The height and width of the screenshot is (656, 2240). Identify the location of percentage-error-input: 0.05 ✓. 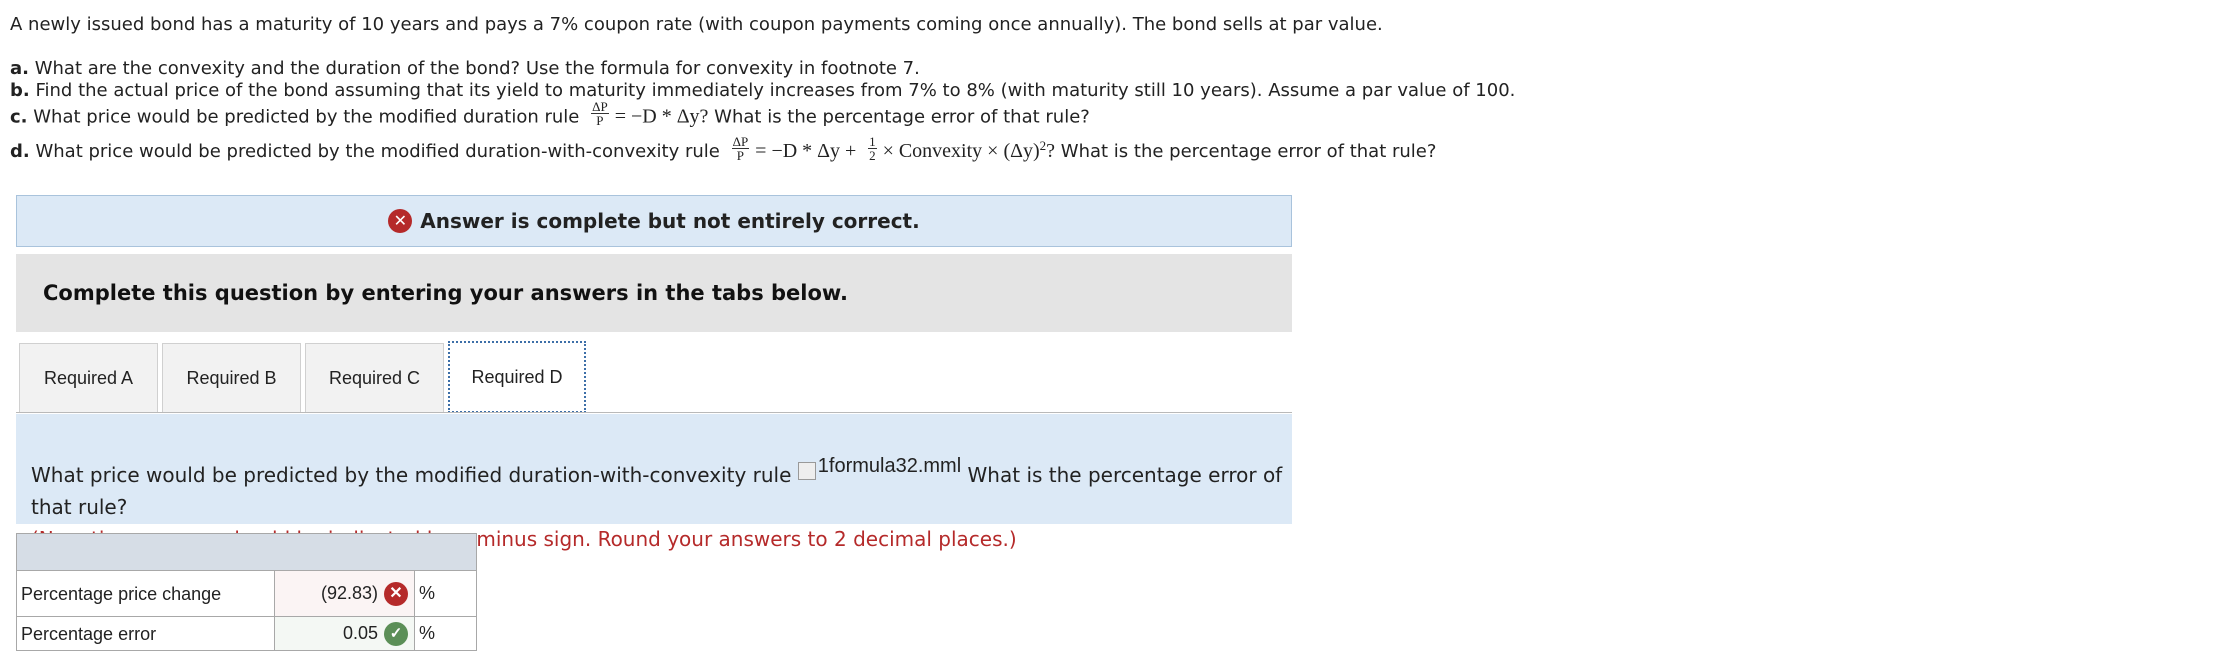
(344, 633).